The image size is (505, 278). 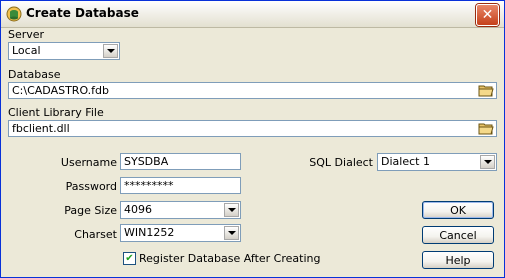 I want to click on database-label: Database, so click(x=34, y=74).